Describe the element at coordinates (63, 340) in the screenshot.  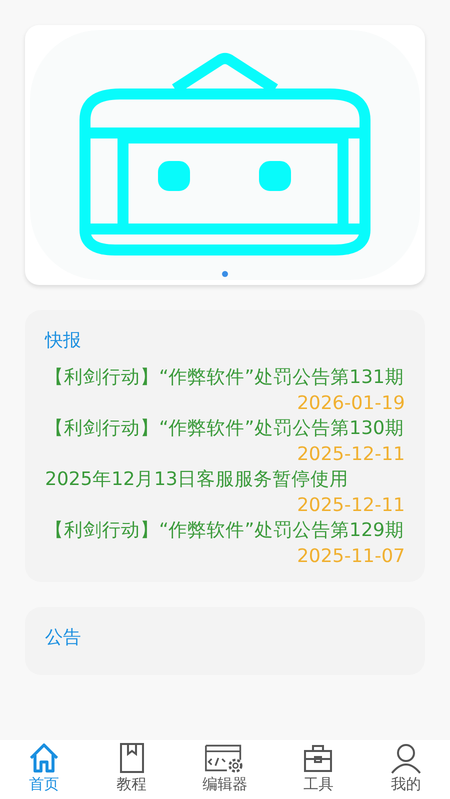
I see `card-title: 快报` at that location.